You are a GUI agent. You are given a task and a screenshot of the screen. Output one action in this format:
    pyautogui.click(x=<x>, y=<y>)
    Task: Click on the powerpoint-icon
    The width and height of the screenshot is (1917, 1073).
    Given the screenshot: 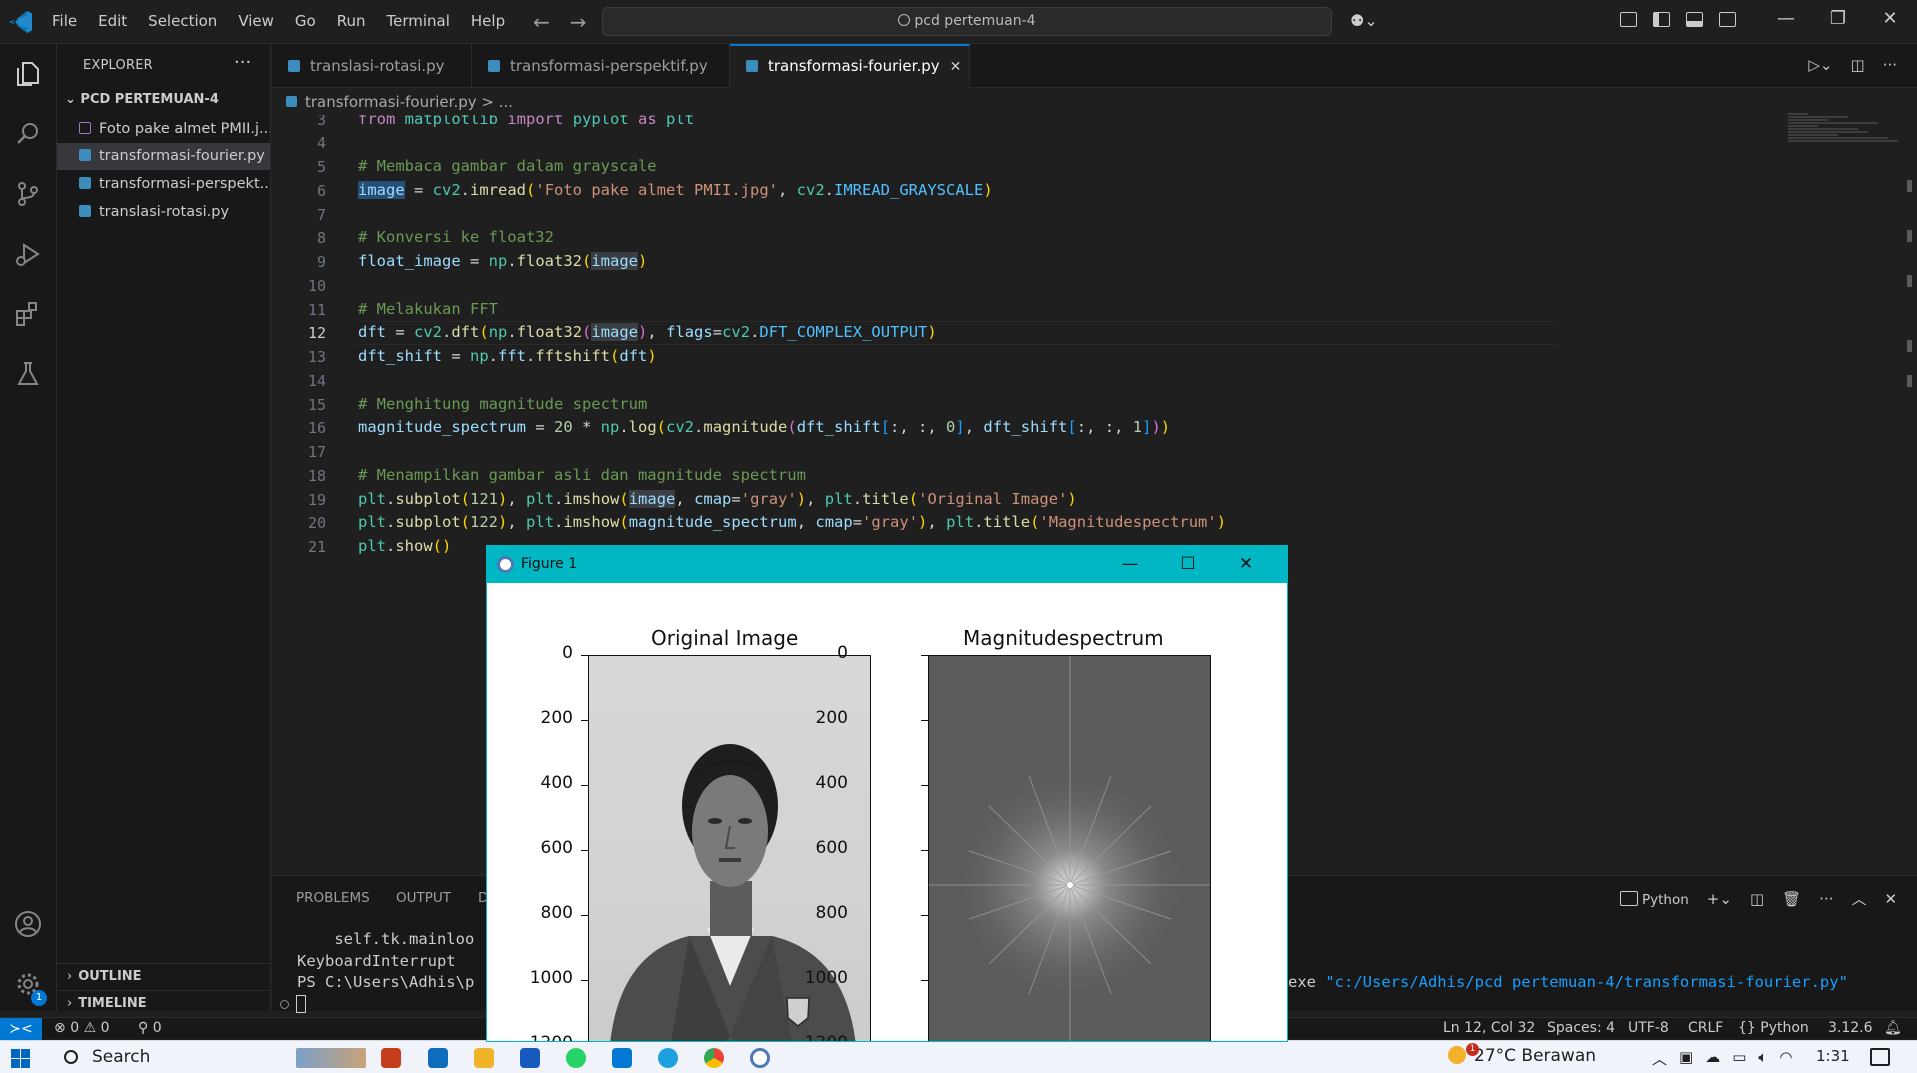 What is the action you would take?
    pyautogui.click(x=391, y=1058)
    